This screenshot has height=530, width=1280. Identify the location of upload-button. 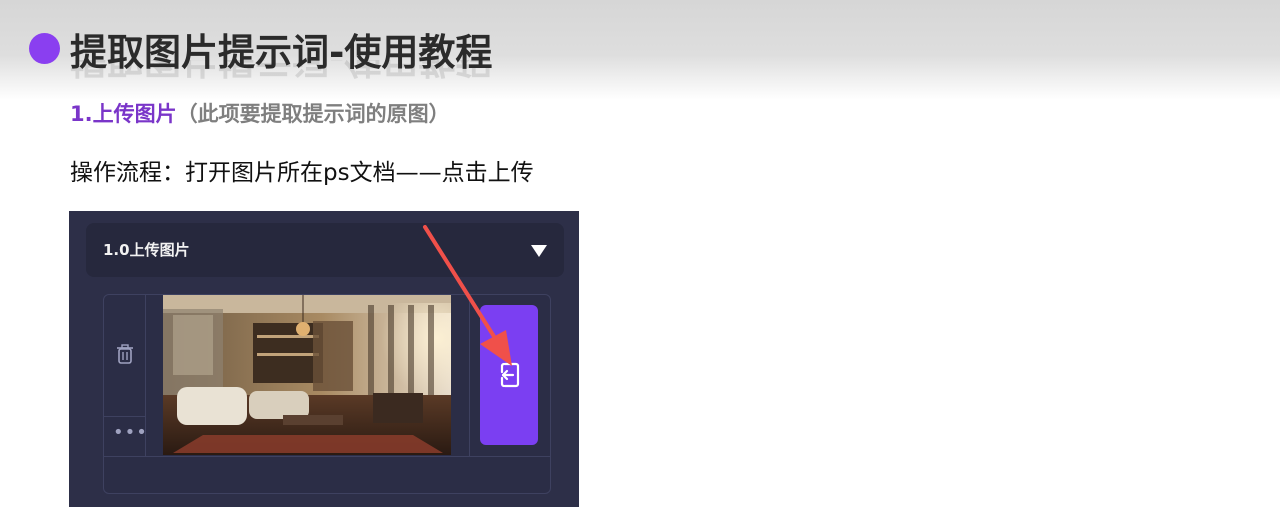
(509, 375).